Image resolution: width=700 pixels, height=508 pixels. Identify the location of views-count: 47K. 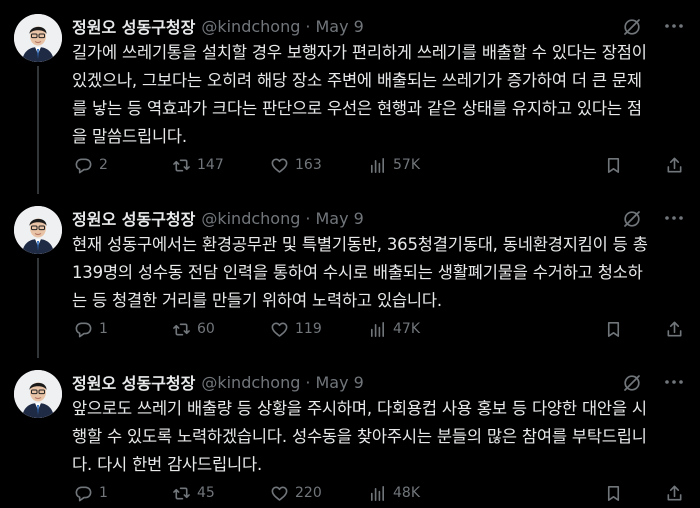
(406, 329).